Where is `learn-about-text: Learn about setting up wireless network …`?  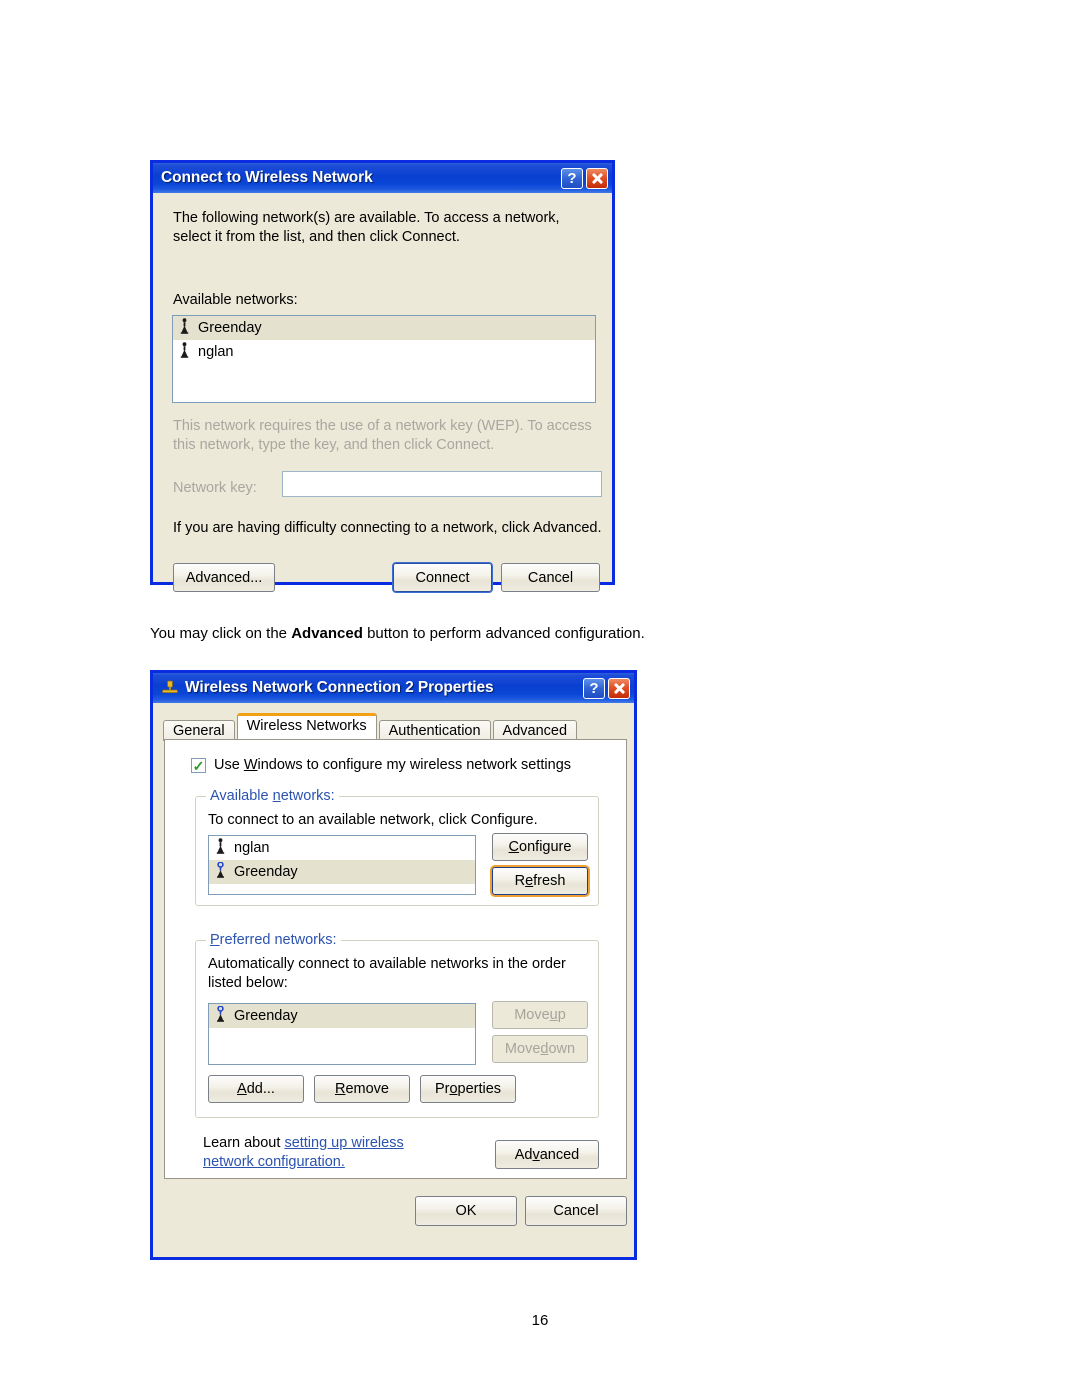 learn-about-text: Learn about setting up wireless network … is located at coordinates (328, 1152).